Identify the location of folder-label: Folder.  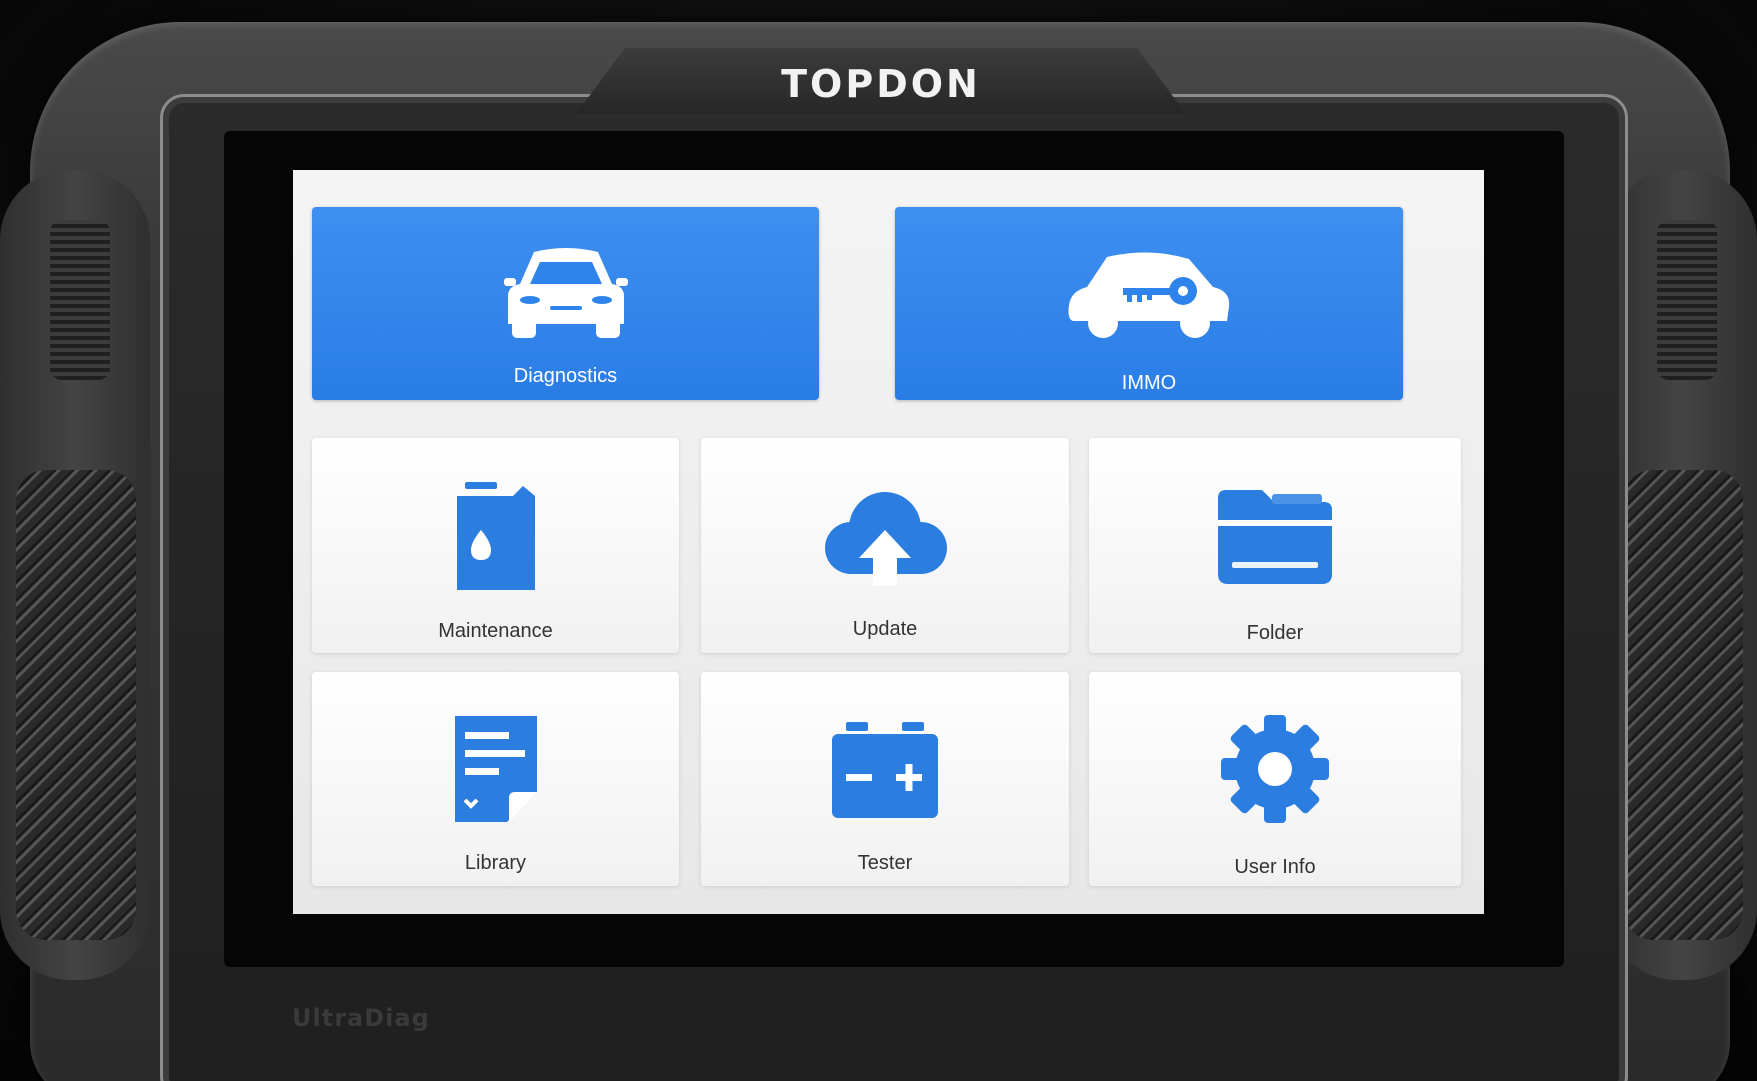
(1275, 633).